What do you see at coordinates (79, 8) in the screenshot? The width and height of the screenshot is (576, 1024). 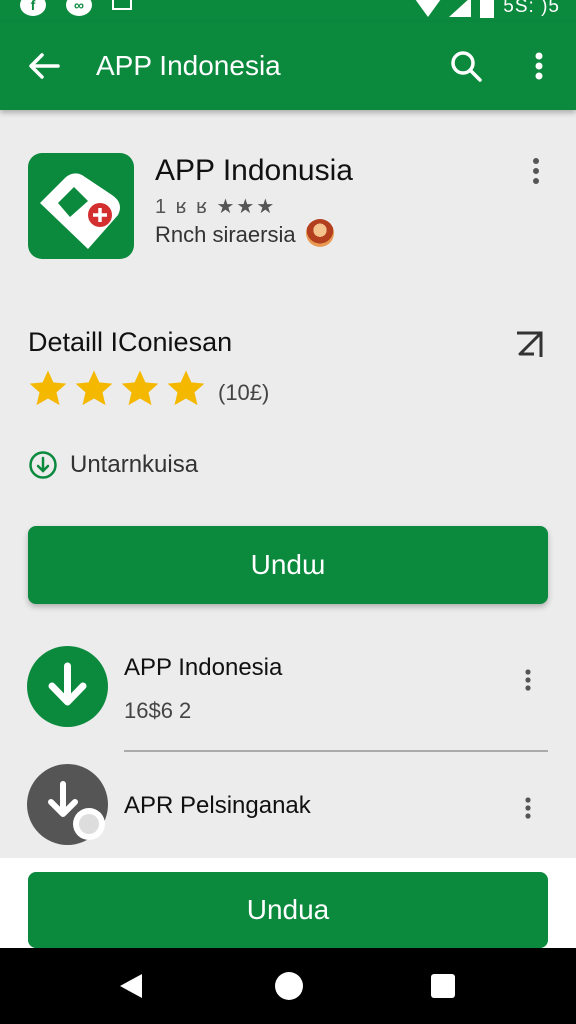 I see `link-notification-icon: ∞` at bounding box center [79, 8].